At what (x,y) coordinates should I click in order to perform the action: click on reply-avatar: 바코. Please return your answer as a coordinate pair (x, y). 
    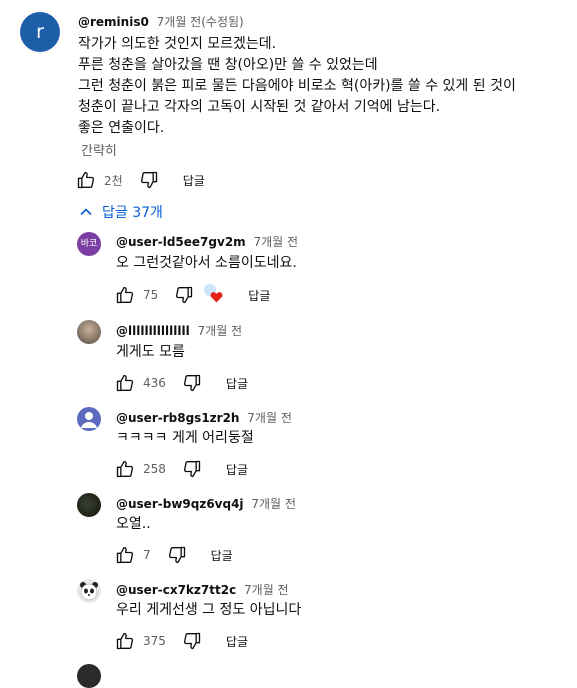
    Looking at the image, I should click on (89, 244).